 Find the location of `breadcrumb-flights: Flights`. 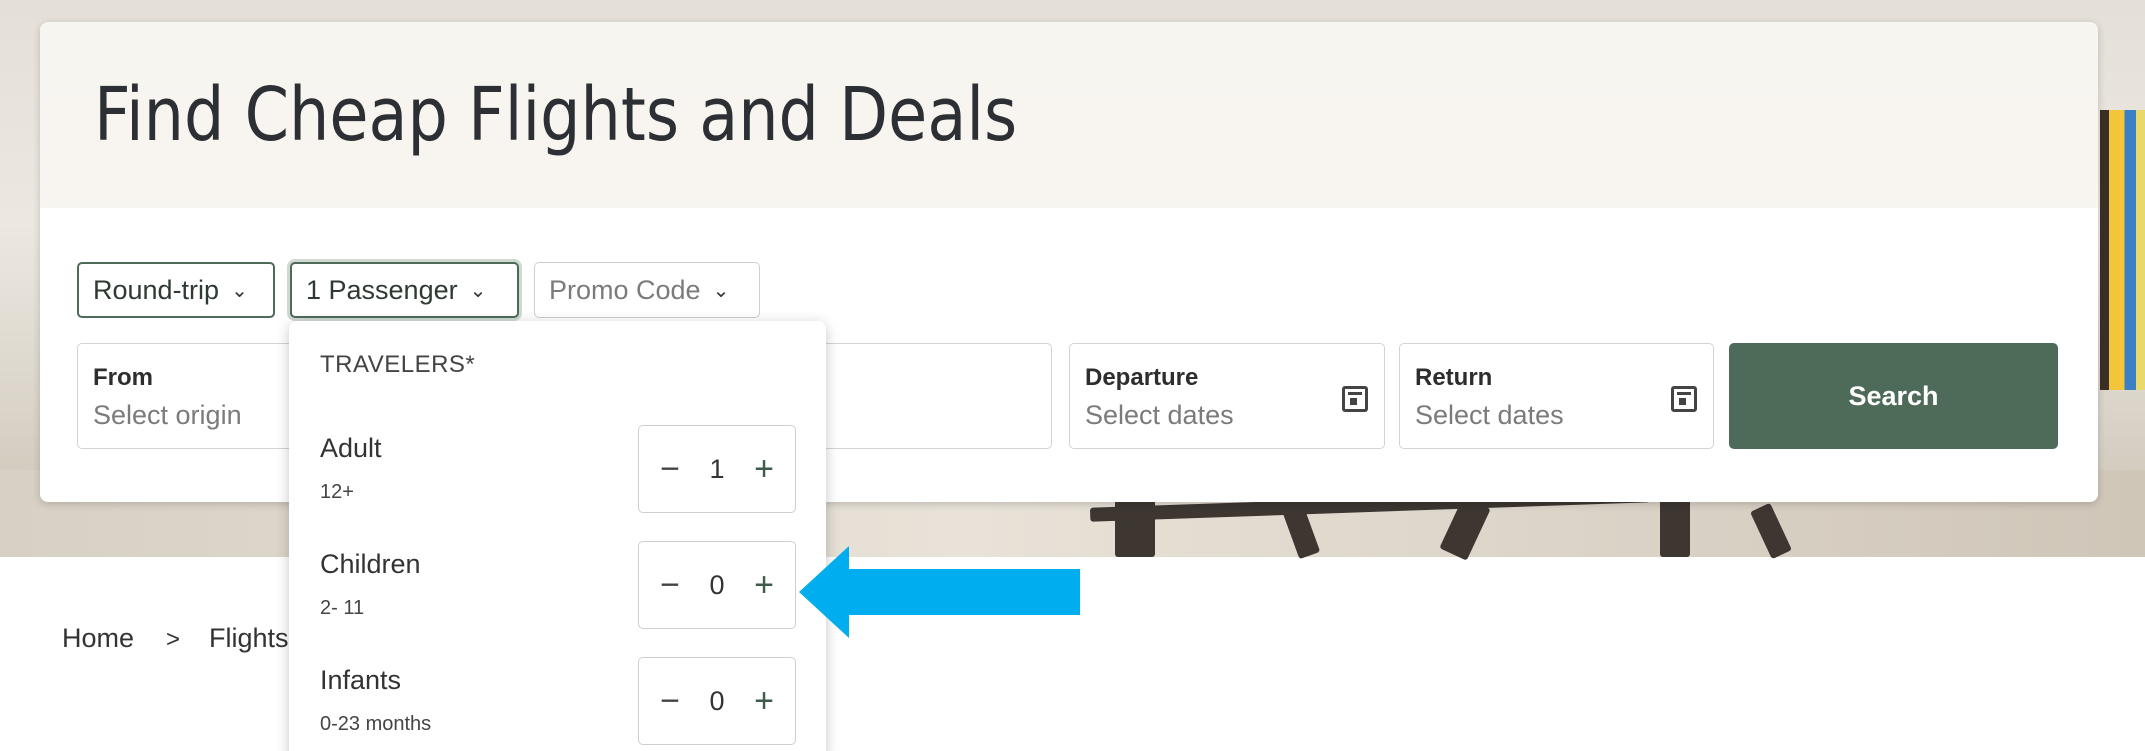

breadcrumb-flights: Flights is located at coordinates (249, 638).